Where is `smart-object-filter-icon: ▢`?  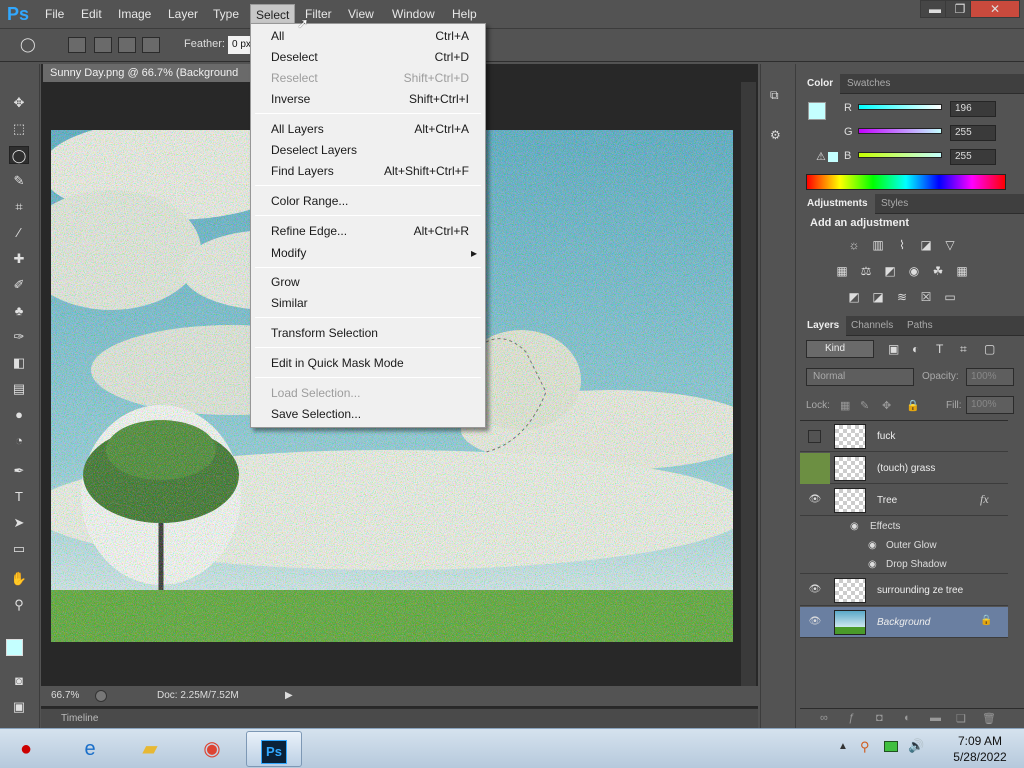
smart-object-filter-icon: ▢ is located at coordinates (989, 349).